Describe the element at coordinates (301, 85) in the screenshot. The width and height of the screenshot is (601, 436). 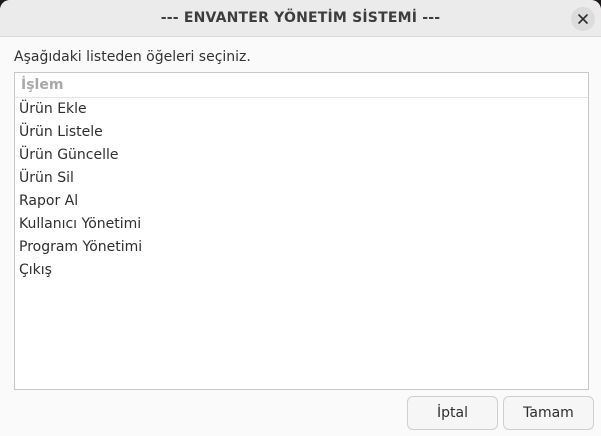
I see `column-header: İşlem` at that location.